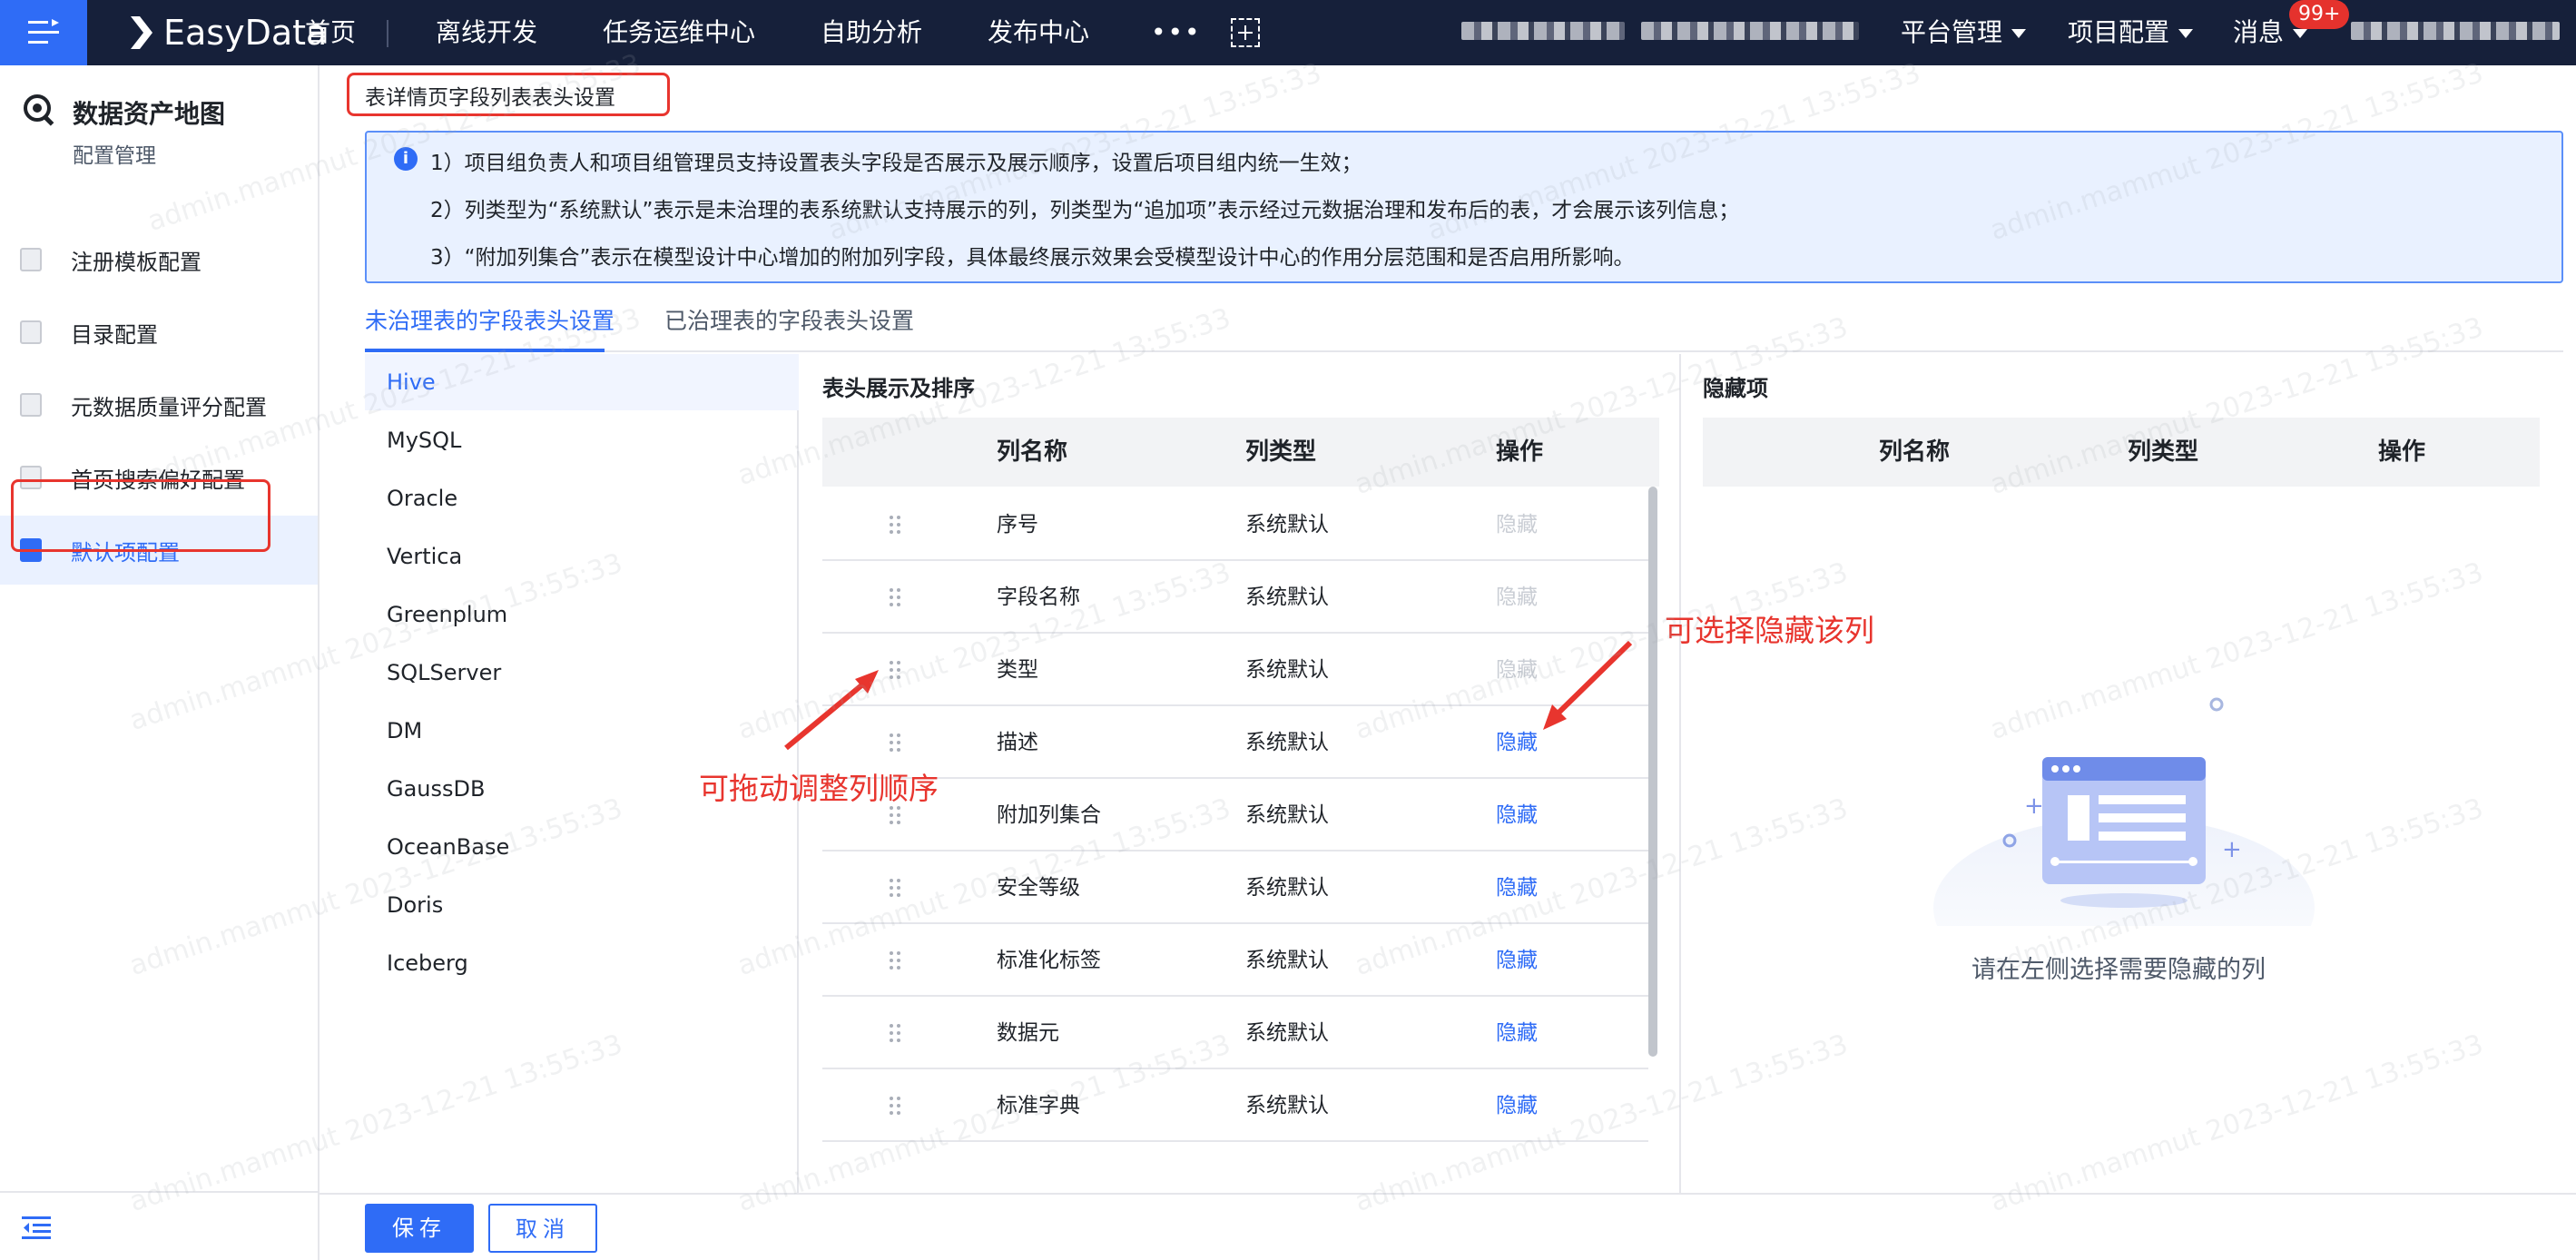 Image resolution: width=2576 pixels, height=1260 pixels. Describe the element at coordinates (1964, 33) in the screenshot. I see `platform-manage-menu: 平台管理` at that location.